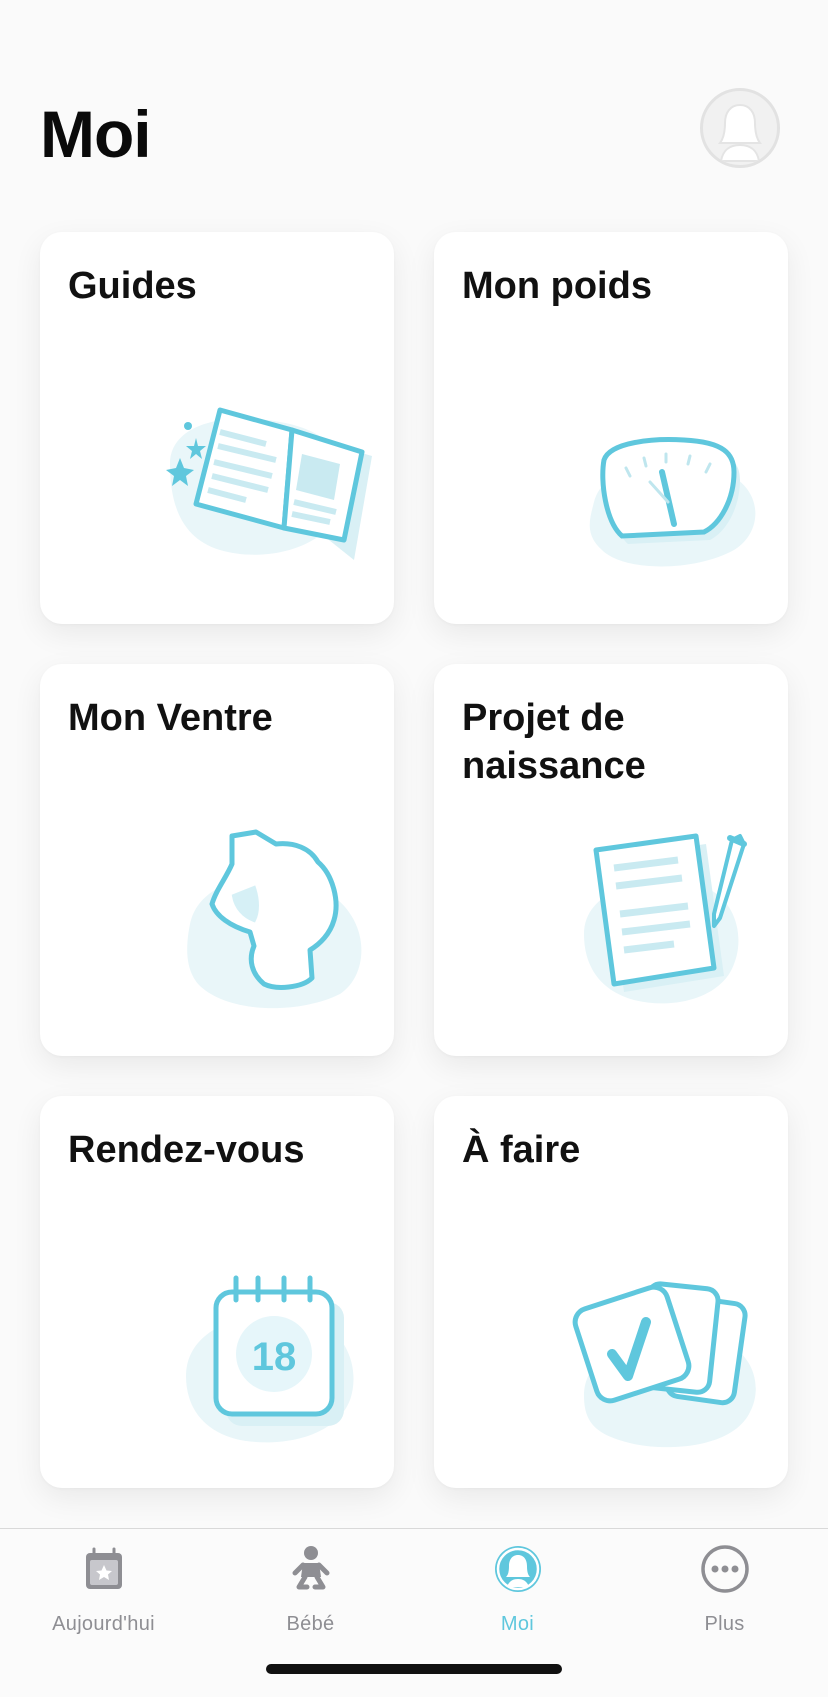 This screenshot has width=828, height=1697. Describe the element at coordinates (672, 502) in the screenshot. I see `scale-icon` at that location.